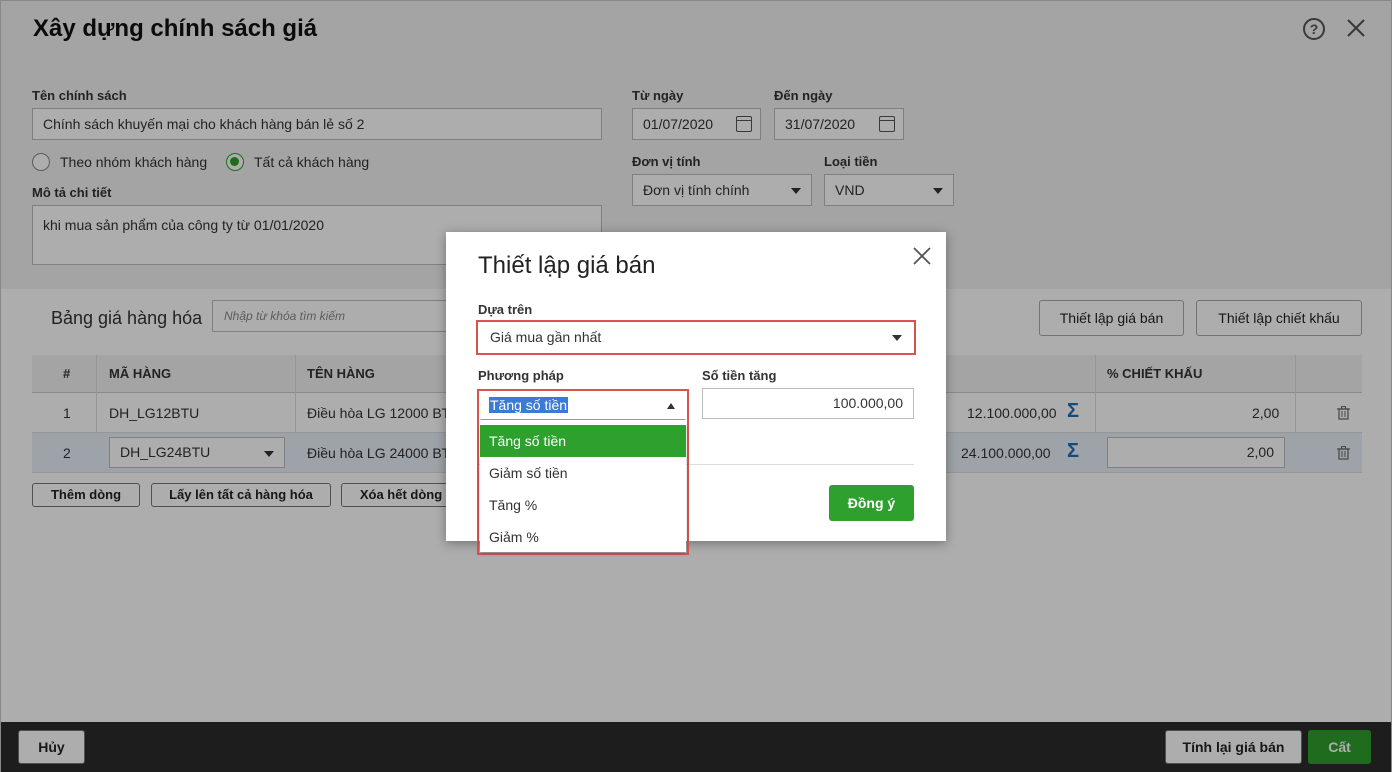 The height and width of the screenshot is (772, 1392). Describe the element at coordinates (521, 375) in the screenshot. I see `method-label: Phương pháp` at that location.